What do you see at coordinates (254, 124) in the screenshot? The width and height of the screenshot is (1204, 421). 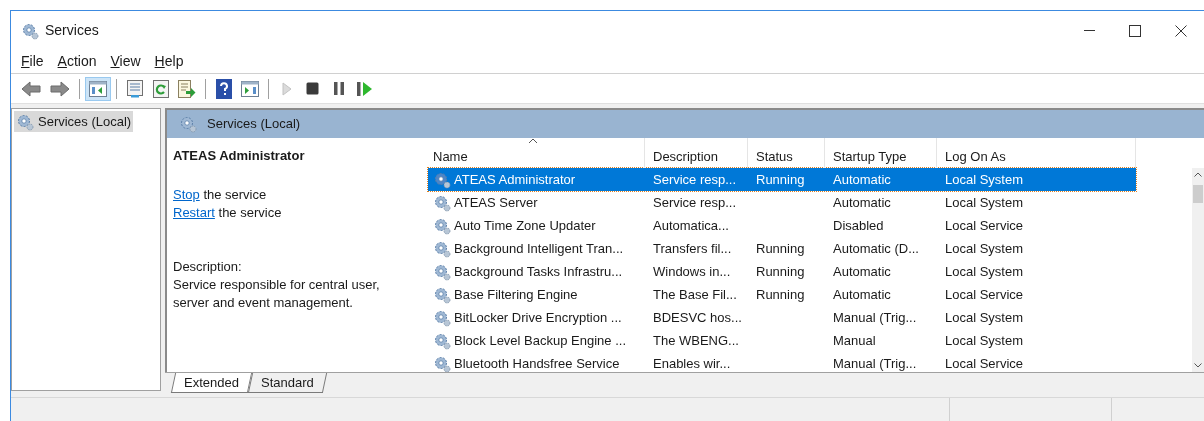 I see `pane-title: Services (Local)` at bounding box center [254, 124].